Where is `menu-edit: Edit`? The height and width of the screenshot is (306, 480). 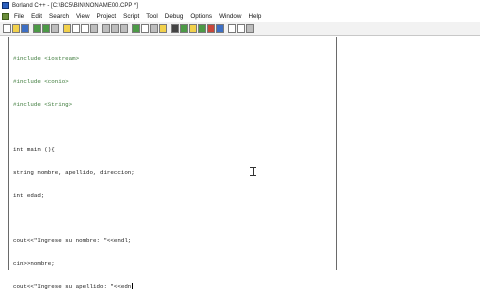
menu-edit: Edit is located at coordinates (36, 16).